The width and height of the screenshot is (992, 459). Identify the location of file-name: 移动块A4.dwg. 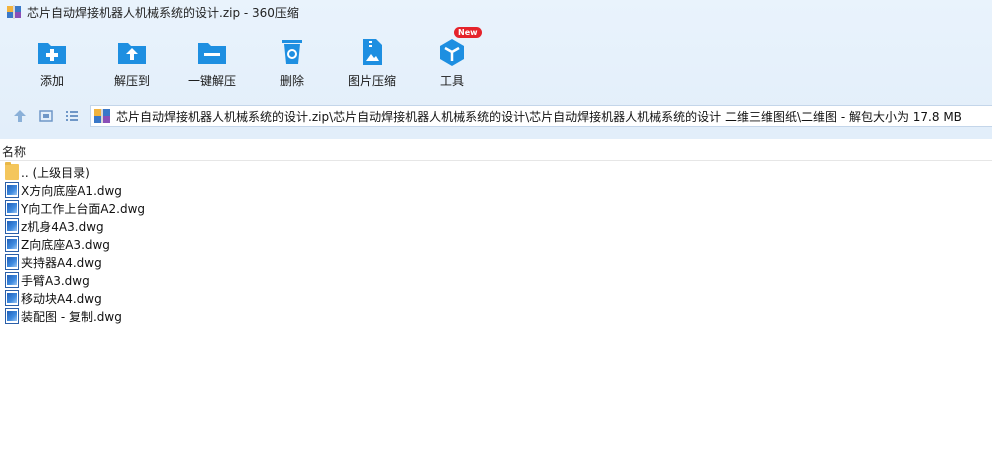
(61, 298).